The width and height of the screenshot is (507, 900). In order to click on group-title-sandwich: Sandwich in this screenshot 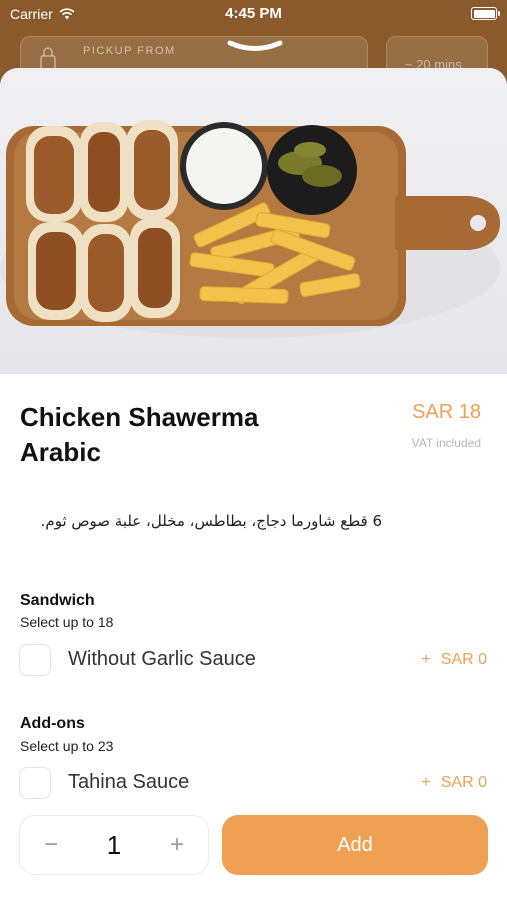, I will do `click(57, 600)`.